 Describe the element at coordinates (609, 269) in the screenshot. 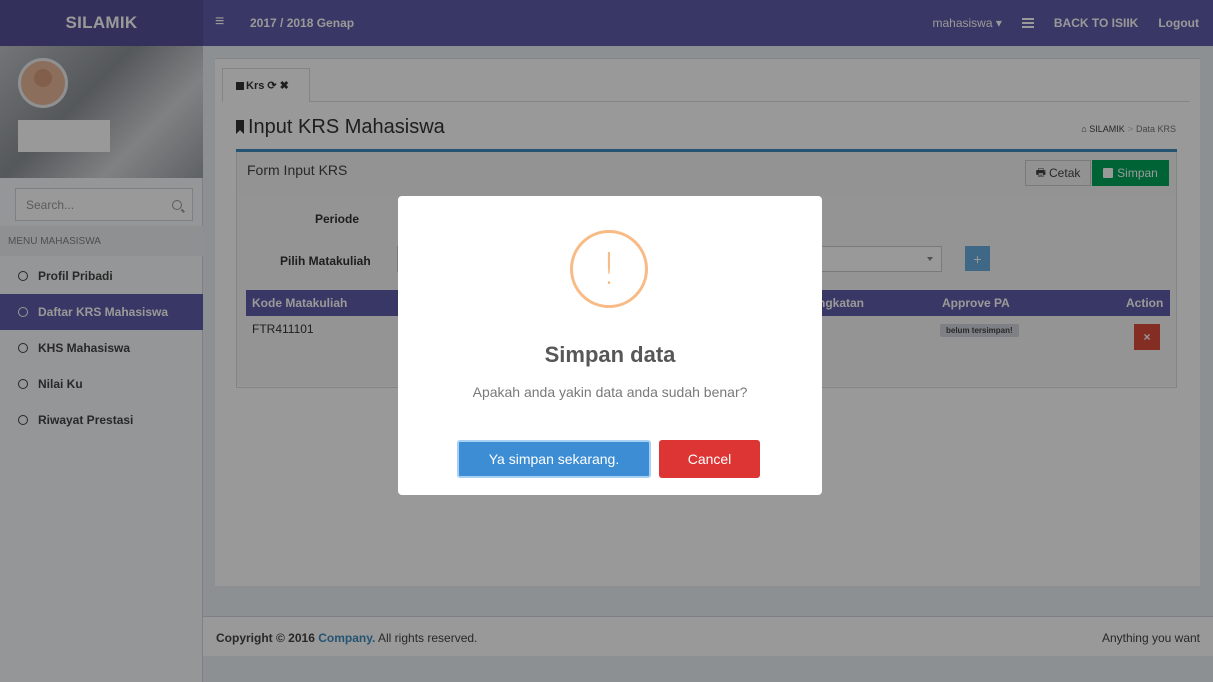

I see `warning-icon: !` at that location.